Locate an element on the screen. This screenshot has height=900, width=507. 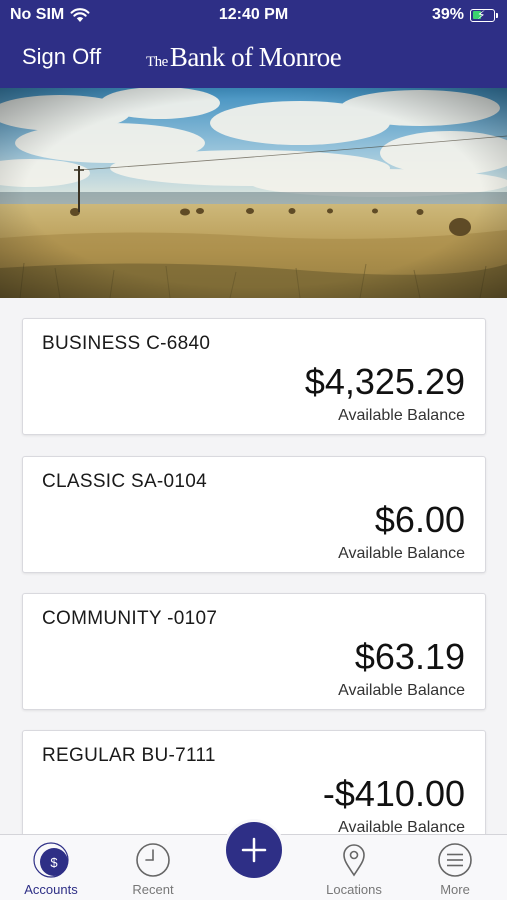
app-header: Sign Off TheBank of Monroe is located at coordinates (253, 60).